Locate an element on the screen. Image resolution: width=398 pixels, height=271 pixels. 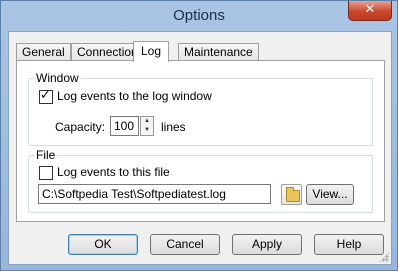
capacity-unit-label: lines is located at coordinates (173, 127).